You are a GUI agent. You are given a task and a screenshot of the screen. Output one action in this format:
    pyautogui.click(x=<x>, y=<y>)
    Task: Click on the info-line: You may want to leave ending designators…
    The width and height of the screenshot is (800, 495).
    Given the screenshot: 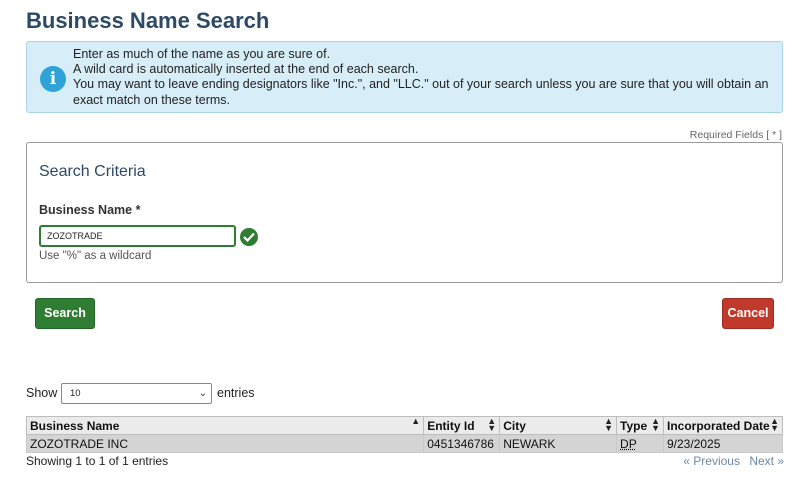 What is the action you would take?
    pyautogui.click(x=421, y=92)
    